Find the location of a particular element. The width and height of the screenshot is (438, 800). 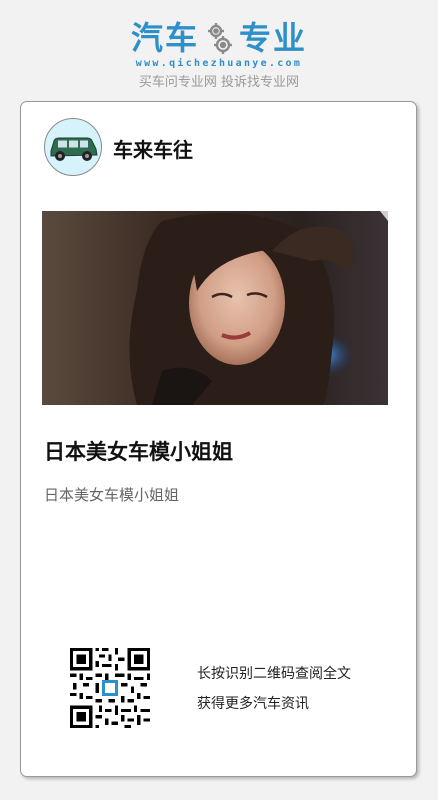

site-logo: 汽车 专业 is located at coordinates (219, 38).